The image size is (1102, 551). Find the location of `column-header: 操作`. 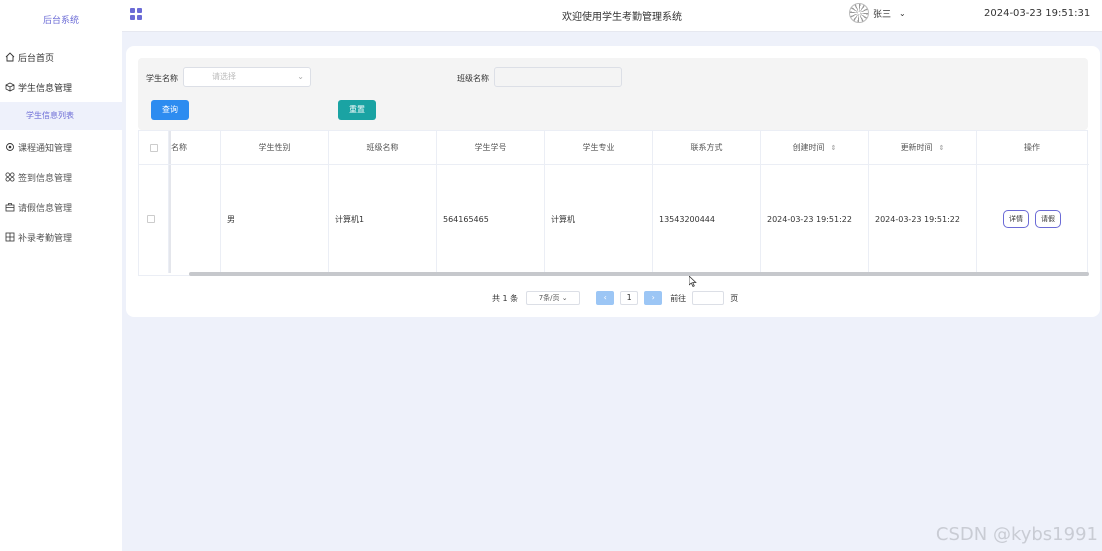

column-header: 操作 is located at coordinates (1032, 147).